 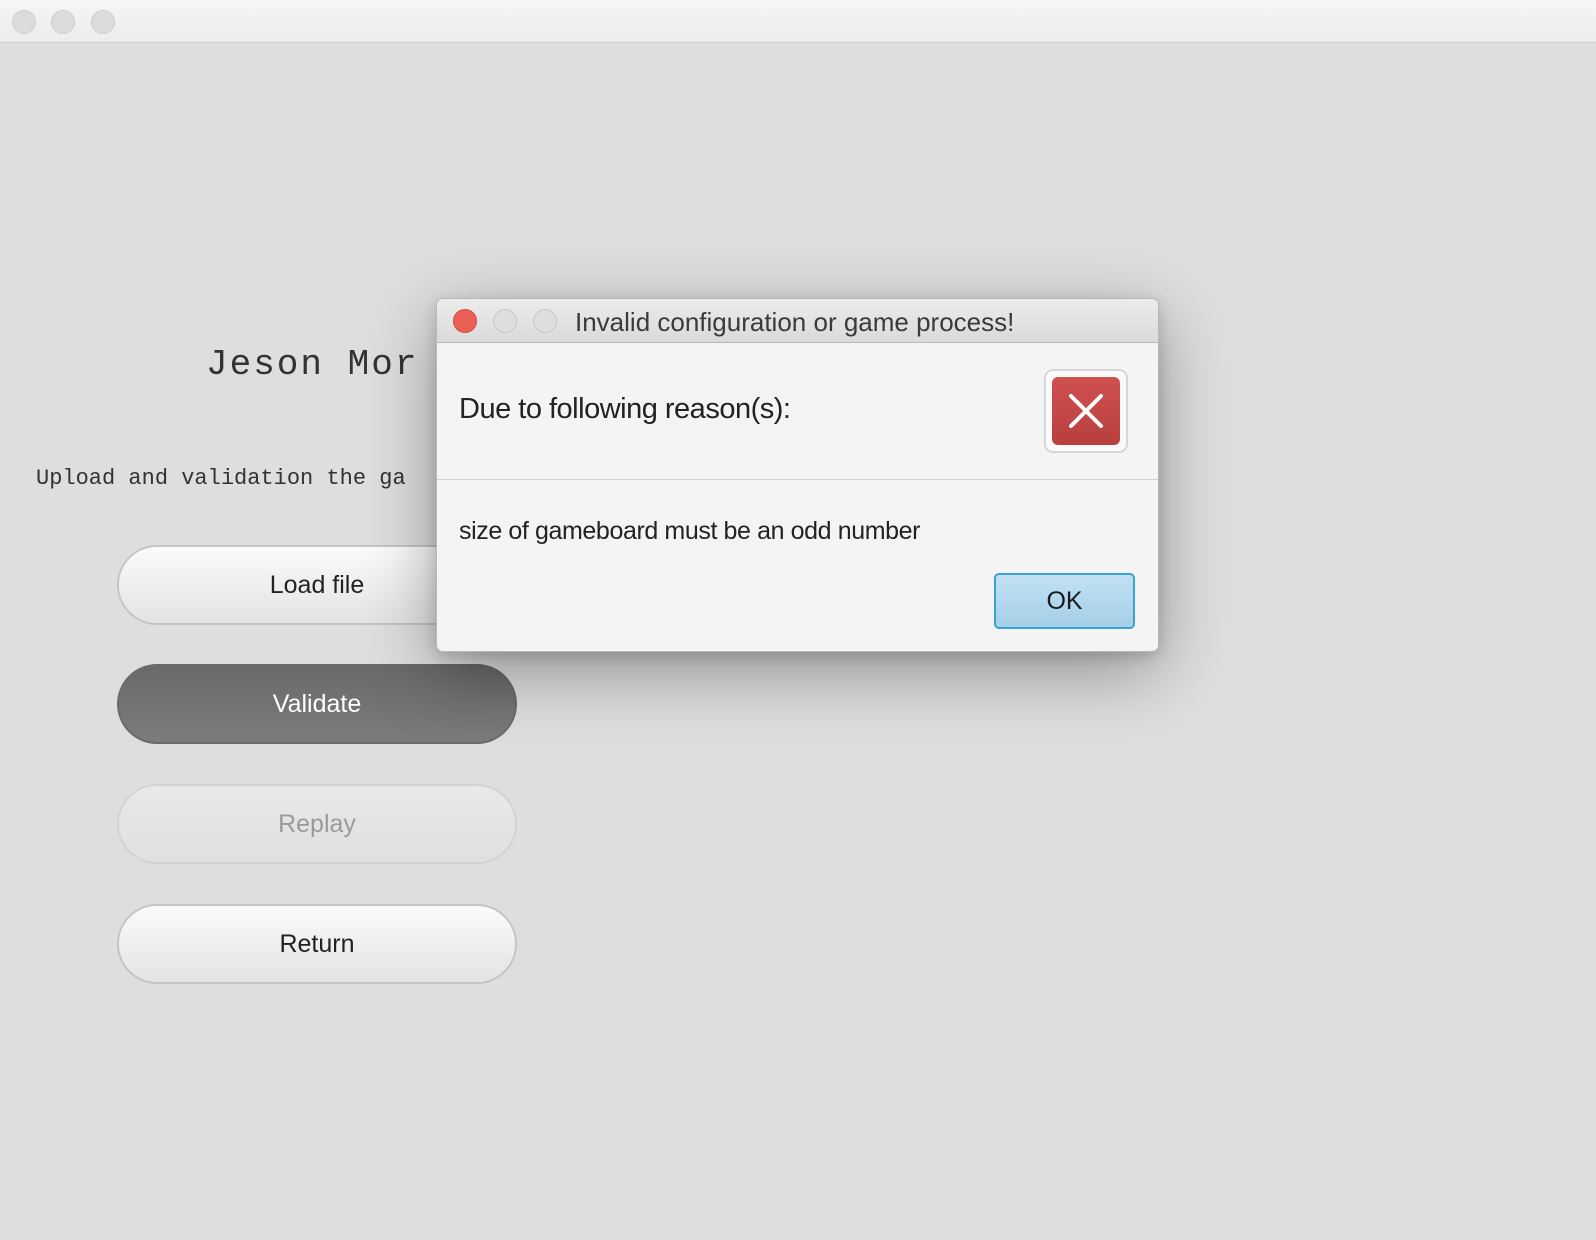 I want to click on window-titlebar, so click(x=798, y=21).